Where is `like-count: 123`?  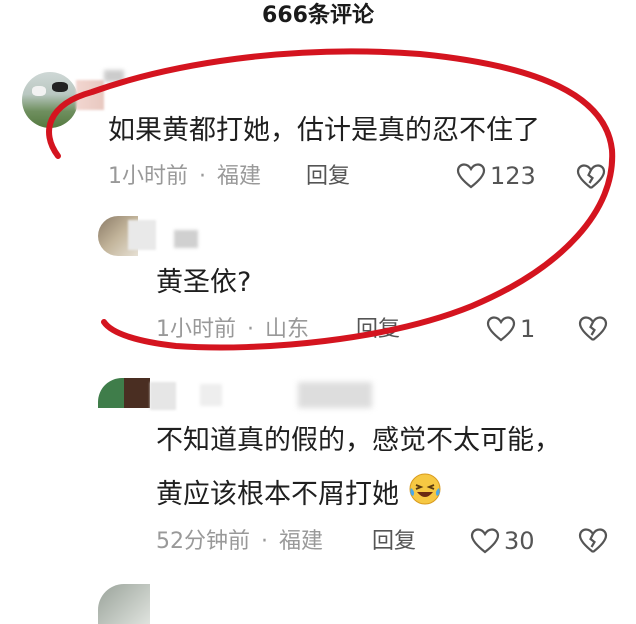
like-count: 123 is located at coordinates (513, 176).